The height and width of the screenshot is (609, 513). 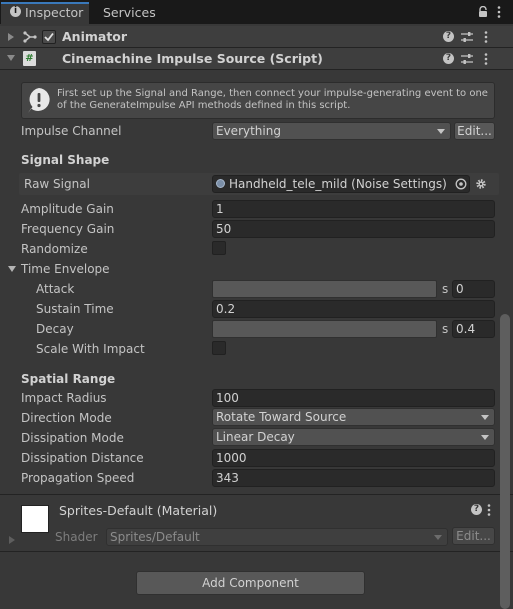 I want to click on kebab-menu-icon, so click(x=499, y=12).